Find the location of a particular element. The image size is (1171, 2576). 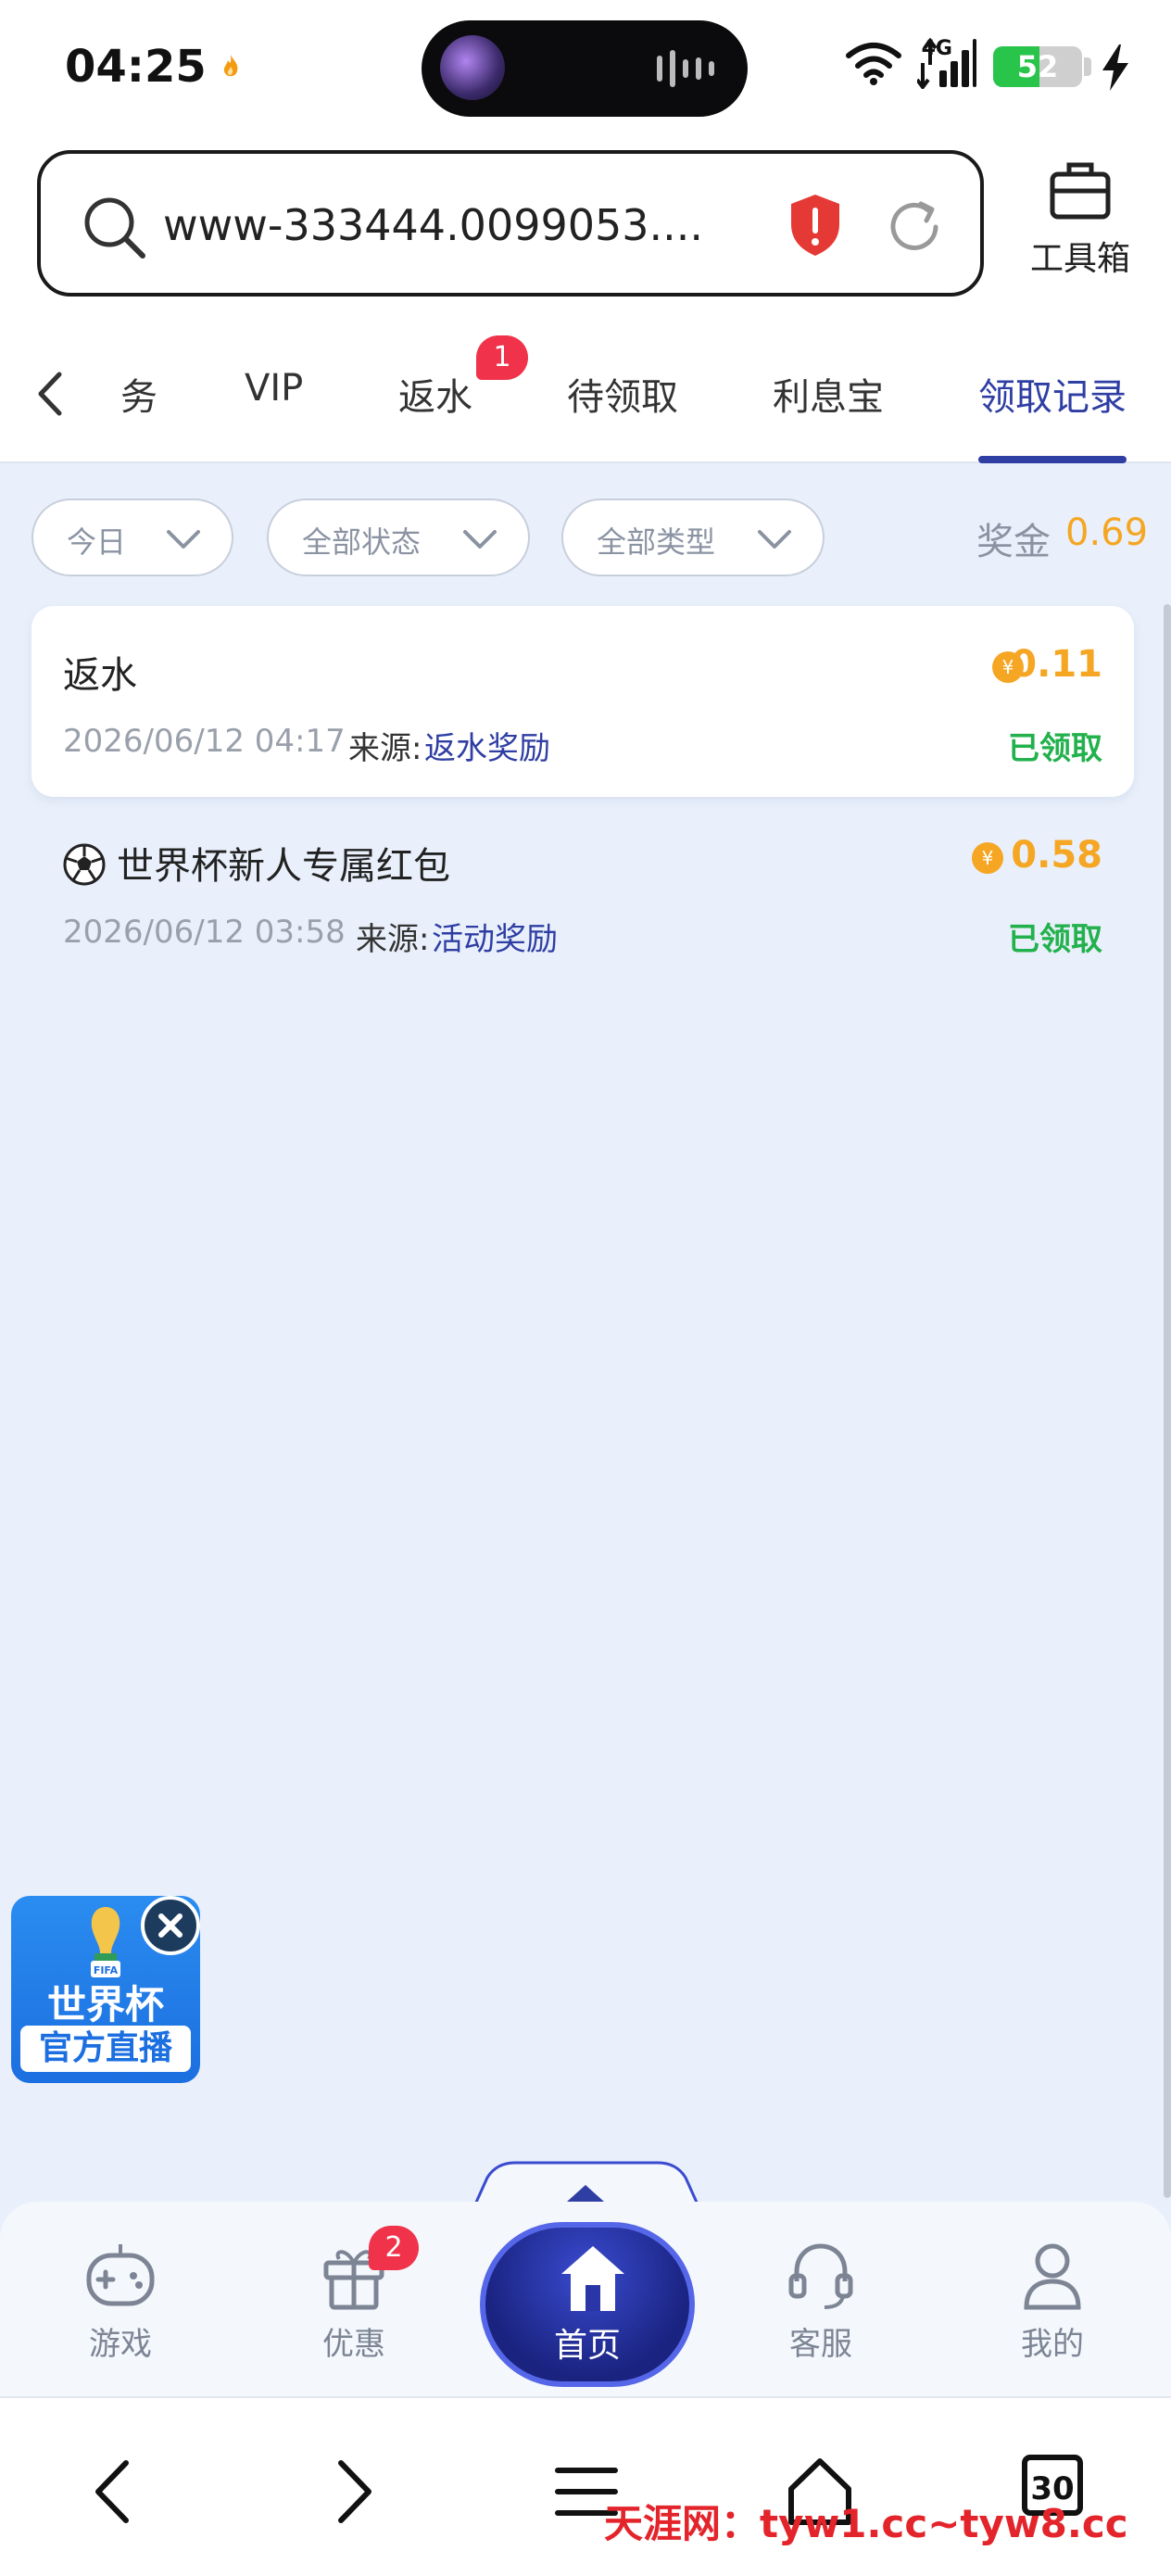

caret-up-icon is located at coordinates (585, 2193).